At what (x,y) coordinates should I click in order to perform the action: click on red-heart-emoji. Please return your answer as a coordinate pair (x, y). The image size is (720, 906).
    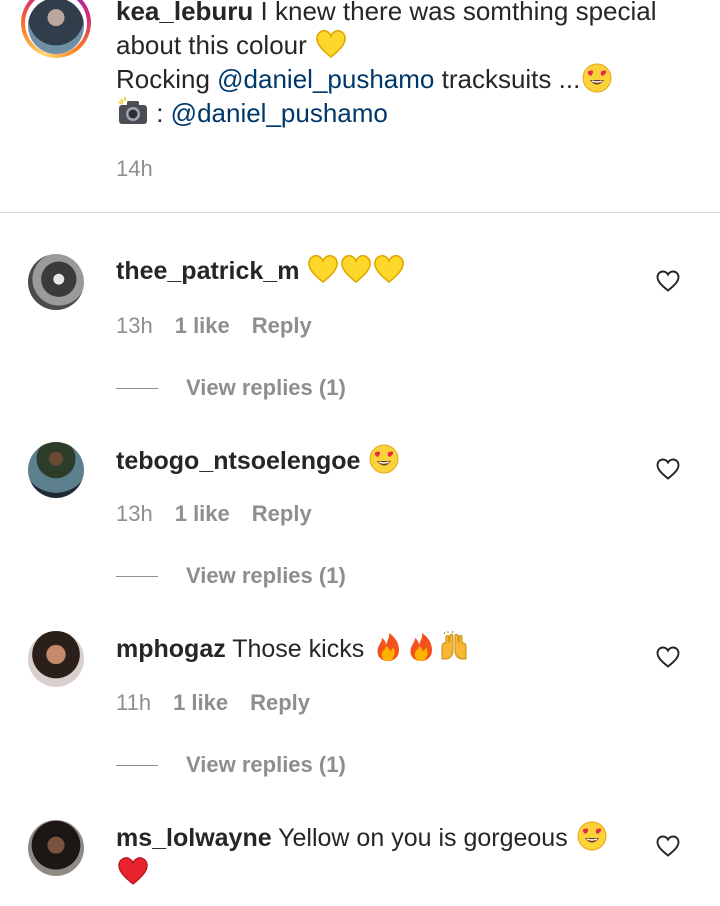
    Looking at the image, I should click on (133, 871).